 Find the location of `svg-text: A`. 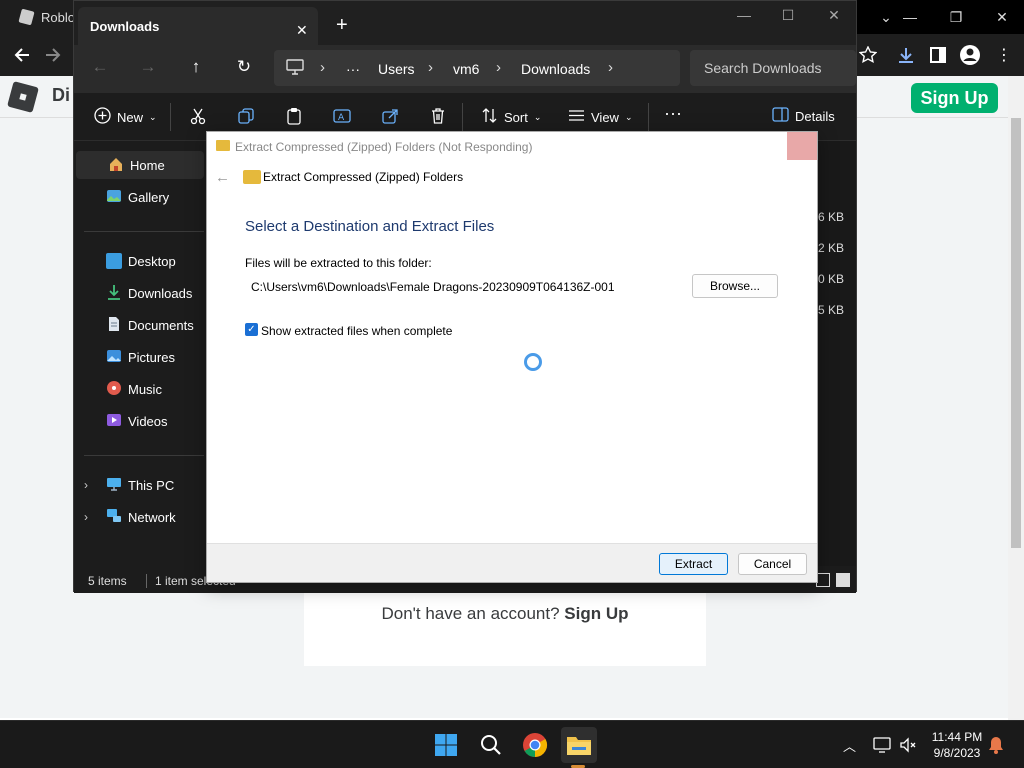

svg-text: A is located at coordinates (341, 118).